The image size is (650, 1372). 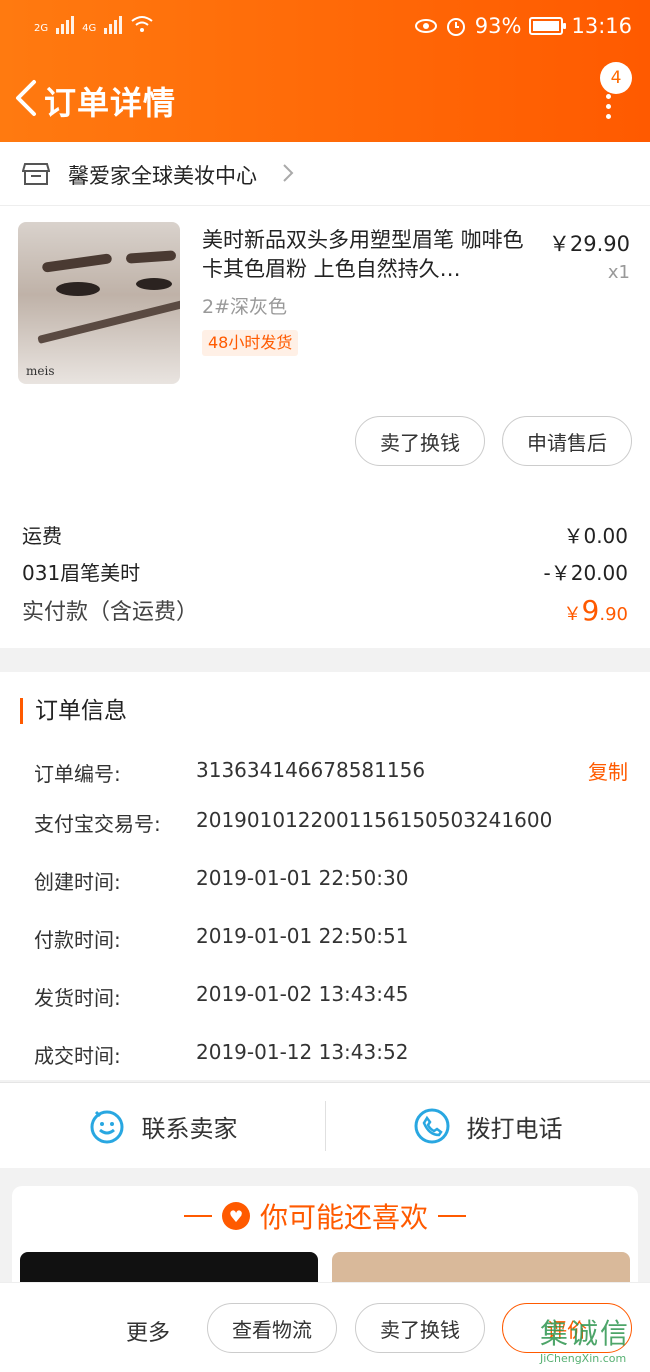 What do you see at coordinates (89, 28) in the screenshot?
I see `network-4g-label: 4G` at bounding box center [89, 28].